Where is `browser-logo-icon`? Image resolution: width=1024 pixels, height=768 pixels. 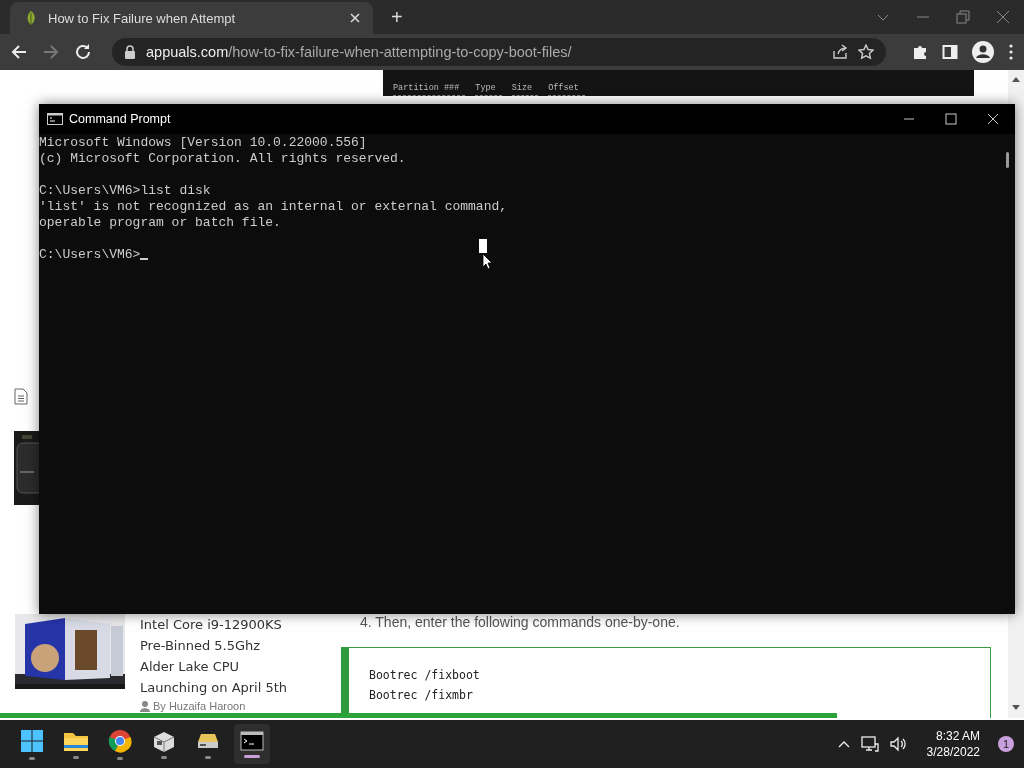 browser-logo-icon is located at coordinates (120, 740).